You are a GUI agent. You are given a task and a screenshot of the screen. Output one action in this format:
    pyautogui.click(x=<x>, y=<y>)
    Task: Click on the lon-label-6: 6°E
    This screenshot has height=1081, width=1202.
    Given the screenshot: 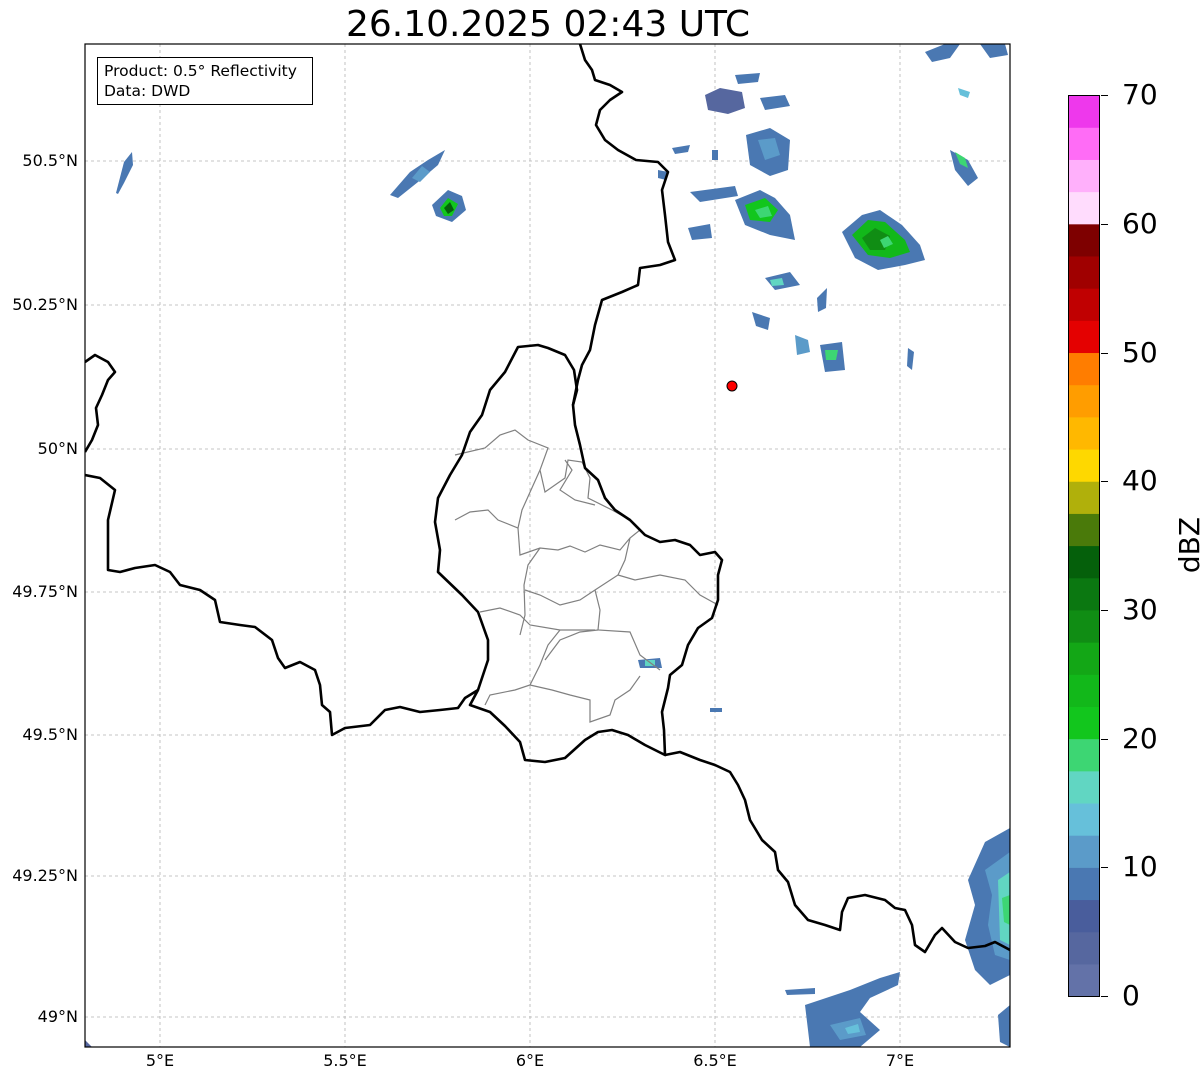 What is the action you would take?
    pyautogui.click(x=530, y=1060)
    